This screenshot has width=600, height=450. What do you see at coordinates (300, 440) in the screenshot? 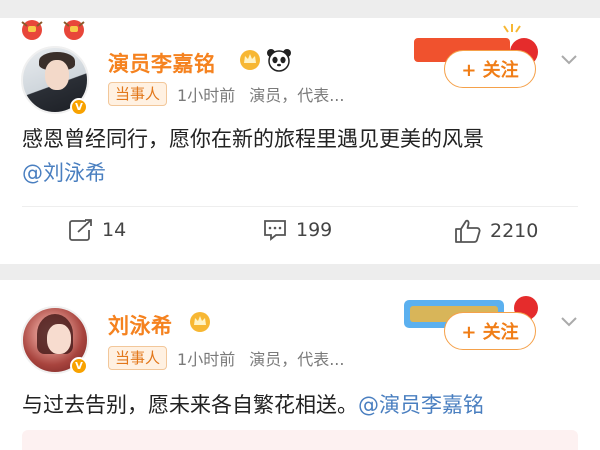
I see `quoted-content-preview` at bounding box center [300, 440].